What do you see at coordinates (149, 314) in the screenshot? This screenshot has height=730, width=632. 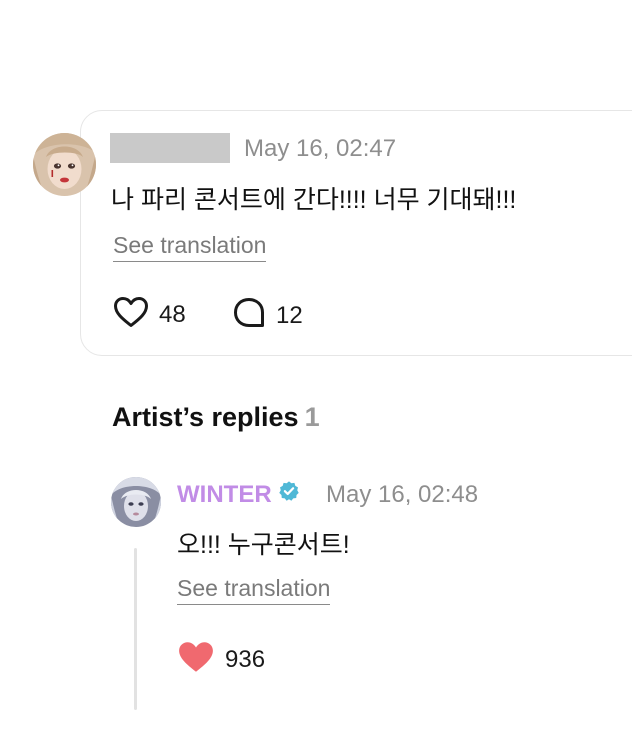 I see `post-like-button: 48` at bounding box center [149, 314].